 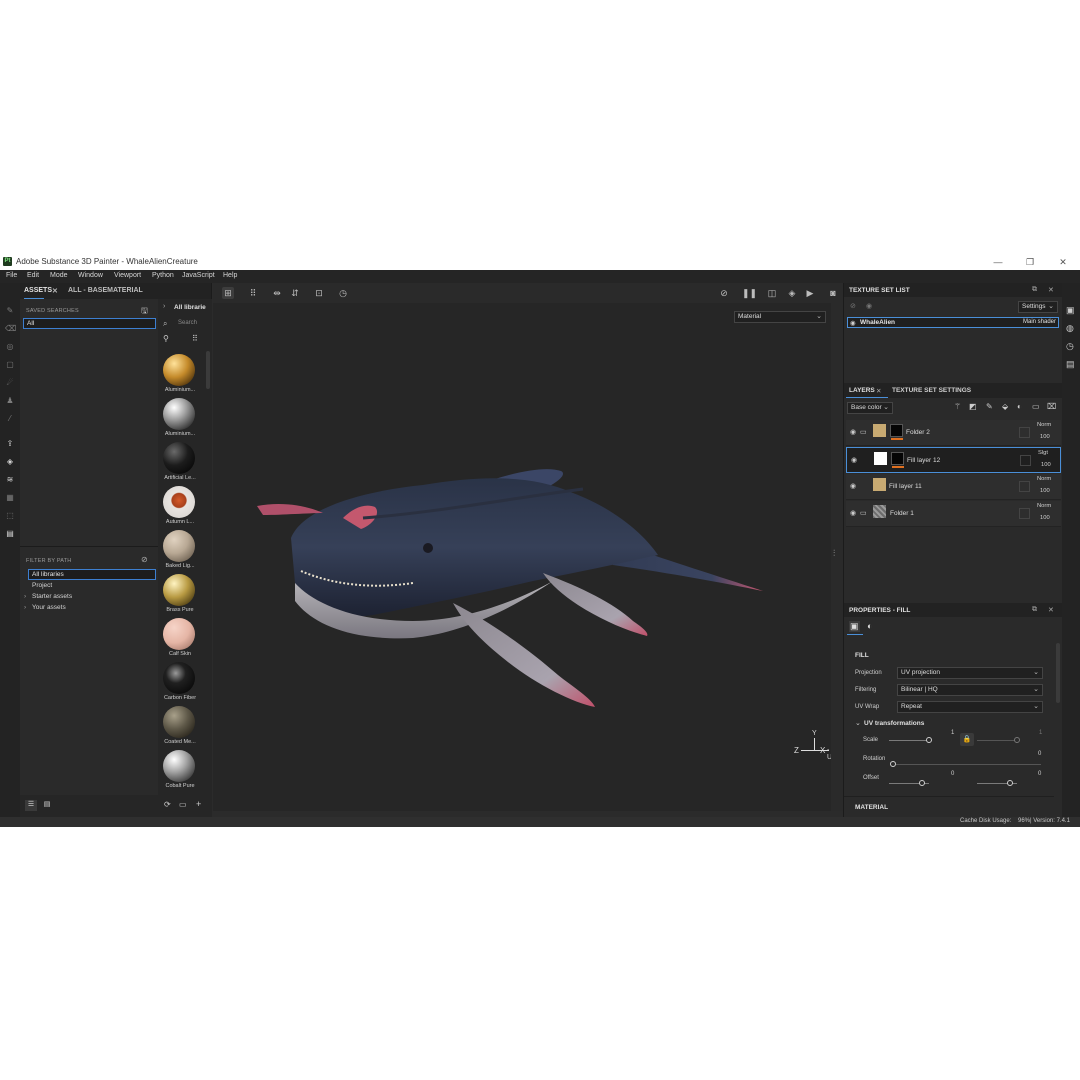 What do you see at coordinates (127, 275) in the screenshot?
I see `menu-viewport: Viewport` at bounding box center [127, 275].